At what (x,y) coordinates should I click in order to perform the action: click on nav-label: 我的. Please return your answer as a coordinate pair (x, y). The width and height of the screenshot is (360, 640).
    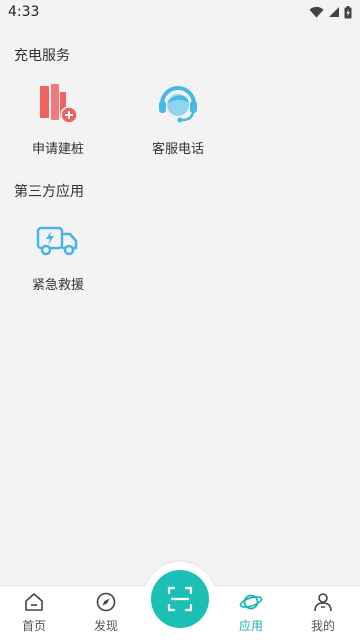
    Looking at the image, I should click on (322, 626).